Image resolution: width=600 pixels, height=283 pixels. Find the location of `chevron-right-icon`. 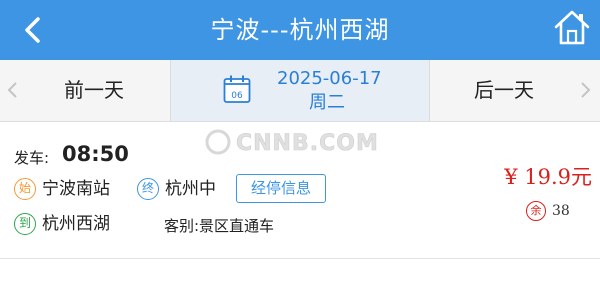

chevron-right-icon is located at coordinates (586, 90).